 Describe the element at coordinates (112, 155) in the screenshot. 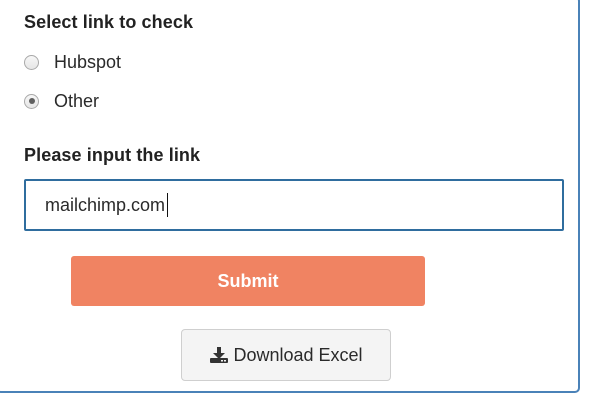

I see `input-link-heading: Please input the link` at that location.